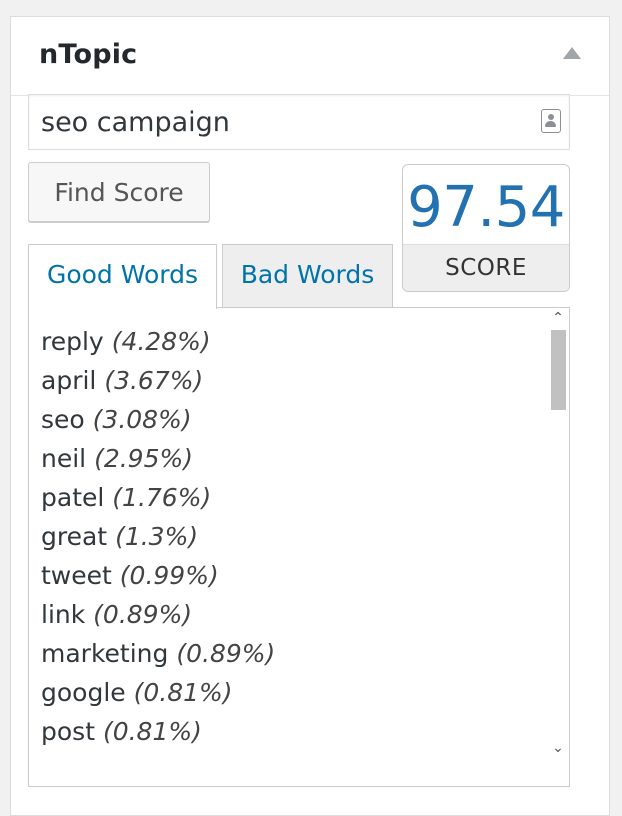 Image resolution: width=622 pixels, height=816 pixels. Describe the element at coordinates (305, 341) in the screenshot. I see `word-item: reply (4.28%)` at that location.